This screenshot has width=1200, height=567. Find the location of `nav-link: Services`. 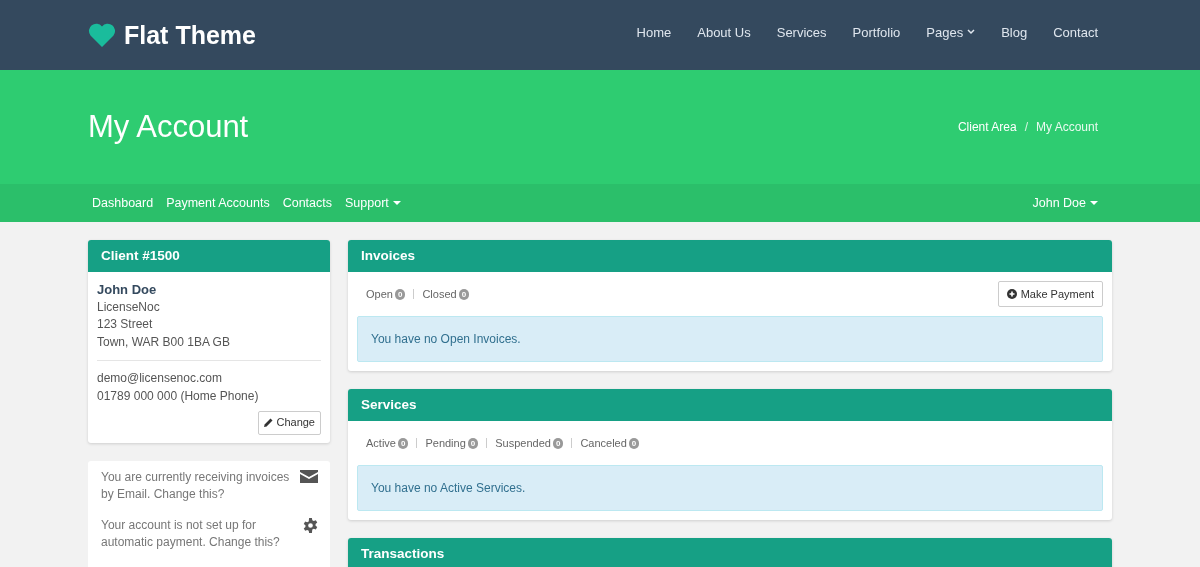

nav-link: Services is located at coordinates (801, 32).